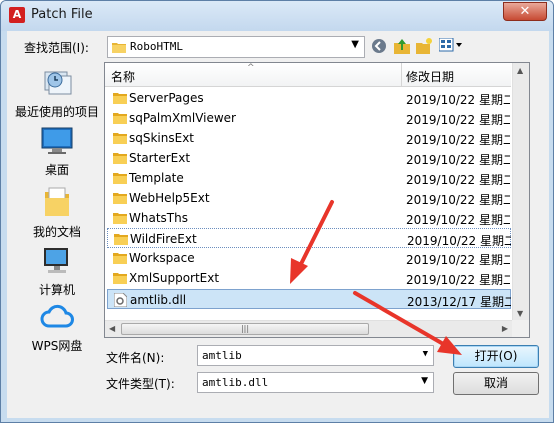 Image resolution: width=554 pixels, height=423 pixels. What do you see at coordinates (236, 47) in the screenshot?
I see `lookin-combobox: RoboHTML ▼` at bounding box center [236, 47].